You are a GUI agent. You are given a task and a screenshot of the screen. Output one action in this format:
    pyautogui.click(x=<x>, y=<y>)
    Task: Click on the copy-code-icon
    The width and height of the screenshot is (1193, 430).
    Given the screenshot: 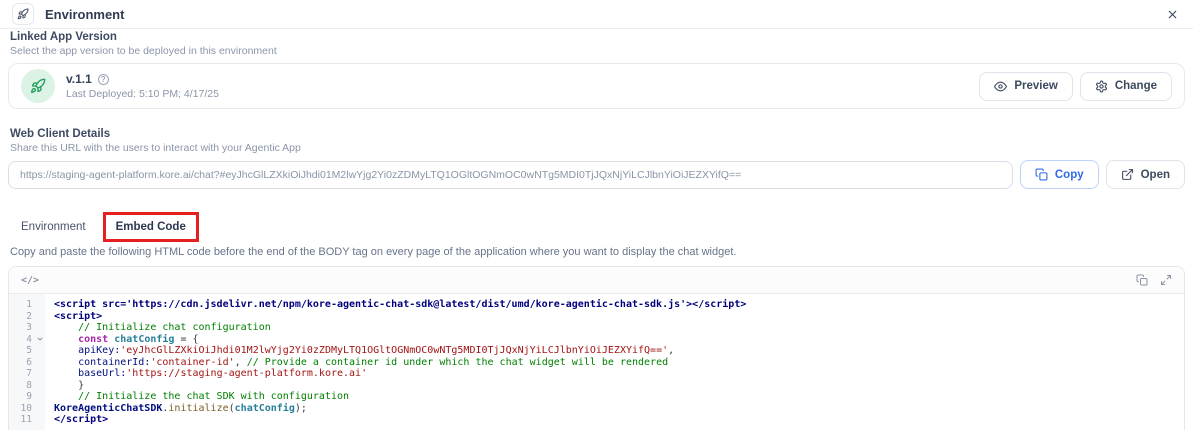 What is the action you would take?
    pyautogui.click(x=1142, y=280)
    